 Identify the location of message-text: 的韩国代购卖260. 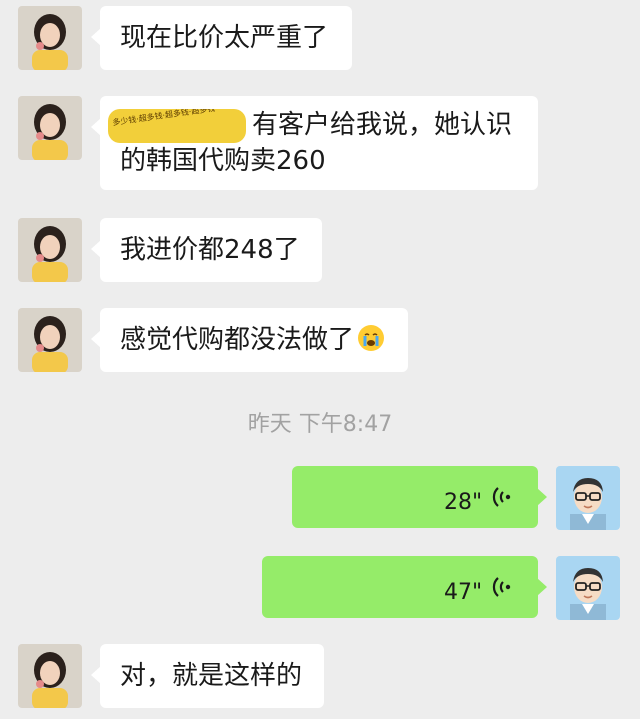
(223, 161).